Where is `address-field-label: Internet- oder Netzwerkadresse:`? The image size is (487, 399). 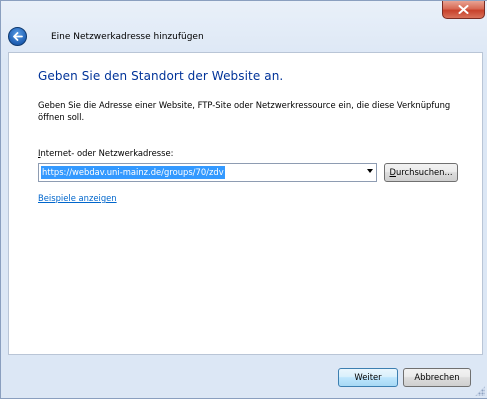 address-field-label: Internet- oder Netzwerkadresse: is located at coordinates (105, 153).